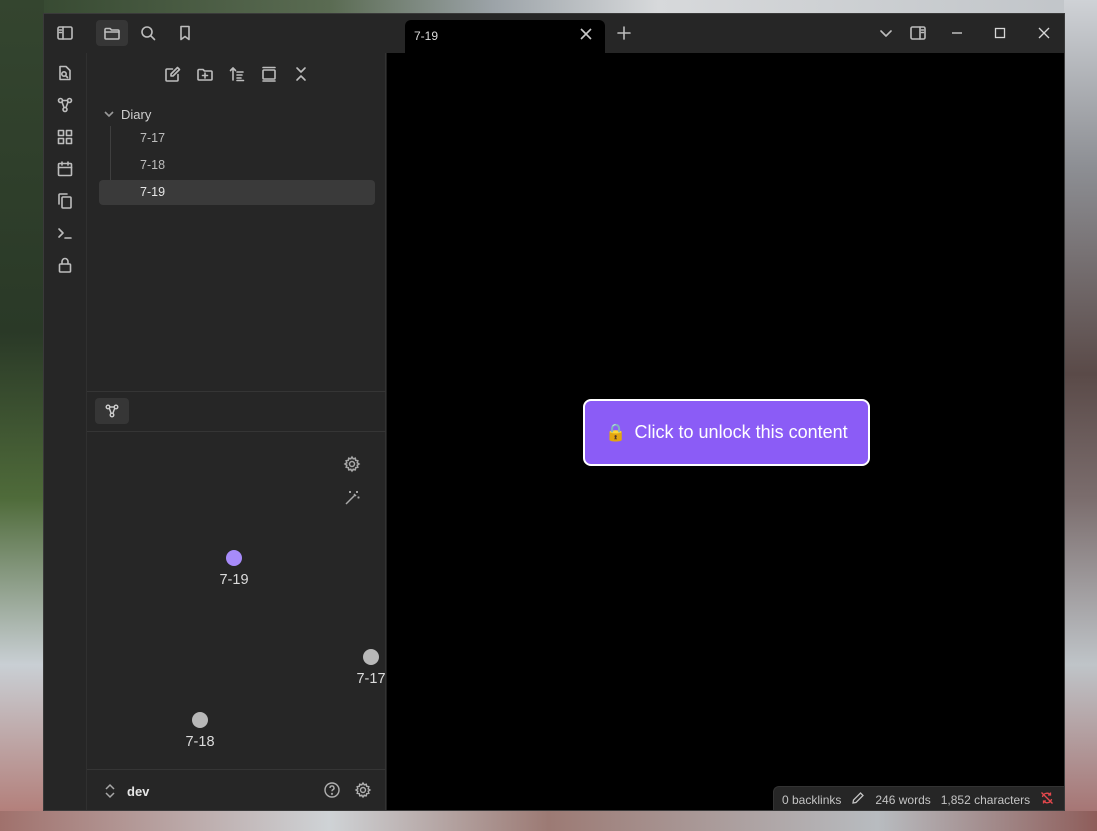 The width and height of the screenshot is (1097, 831). Describe the element at coordinates (237, 74) in the screenshot. I see `sort-icon` at that location.